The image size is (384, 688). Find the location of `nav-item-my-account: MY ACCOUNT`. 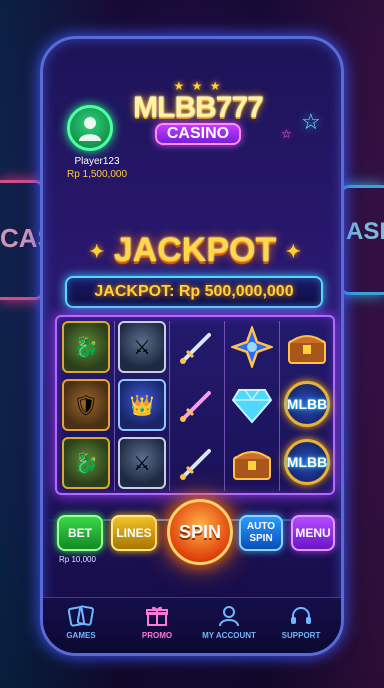

nav-item-my-account: MY ACCOUNT is located at coordinates (229, 622).